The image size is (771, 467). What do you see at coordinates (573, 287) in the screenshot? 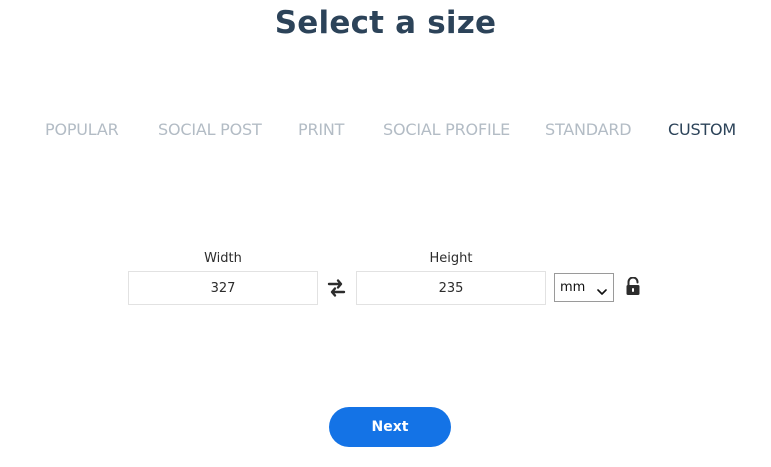
I see `unit-select-value: mm` at bounding box center [573, 287].